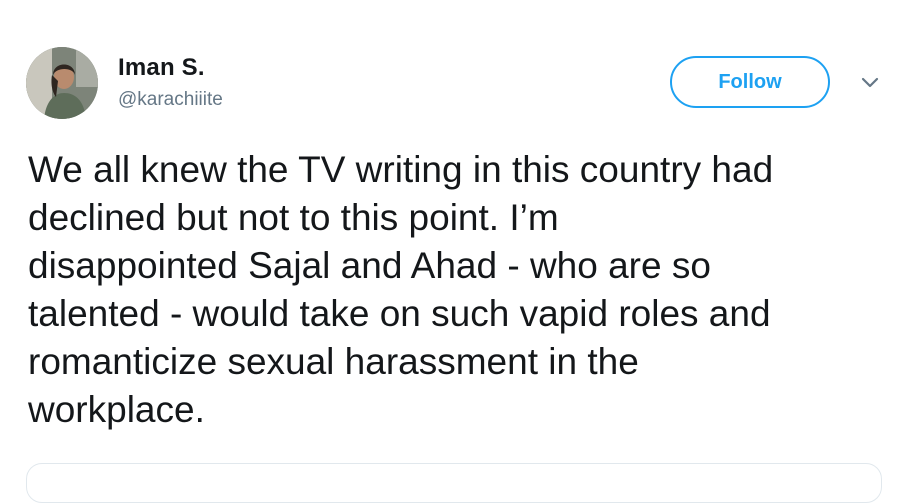 This screenshot has width=900, height=503. Describe the element at coordinates (454, 483) in the screenshot. I see `quoted-content-card` at that location.